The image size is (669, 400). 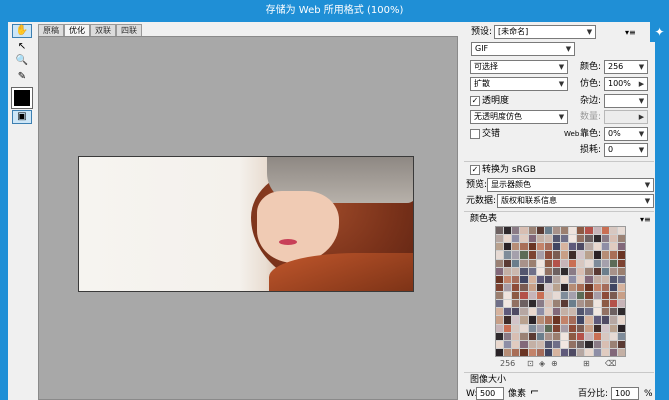 What do you see at coordinates (523, 49) in the screenshot?
I see `format-select: GIF ▼` at bounding box center [523, 49].